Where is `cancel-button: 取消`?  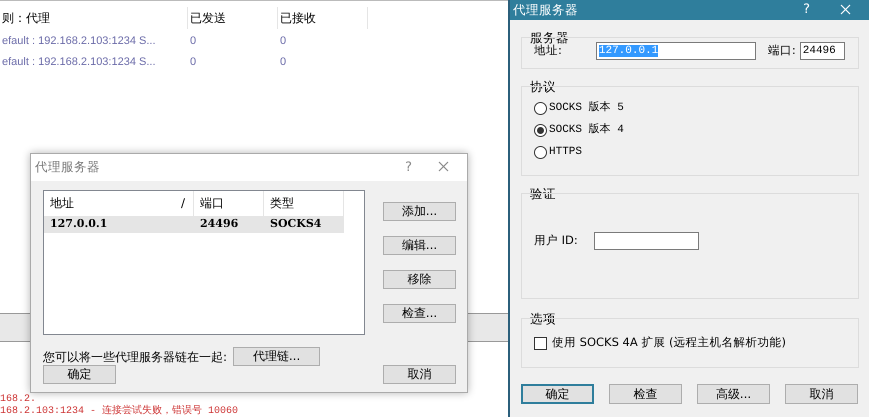 cancel-button: 取消 is located at coordinates (419, 374).